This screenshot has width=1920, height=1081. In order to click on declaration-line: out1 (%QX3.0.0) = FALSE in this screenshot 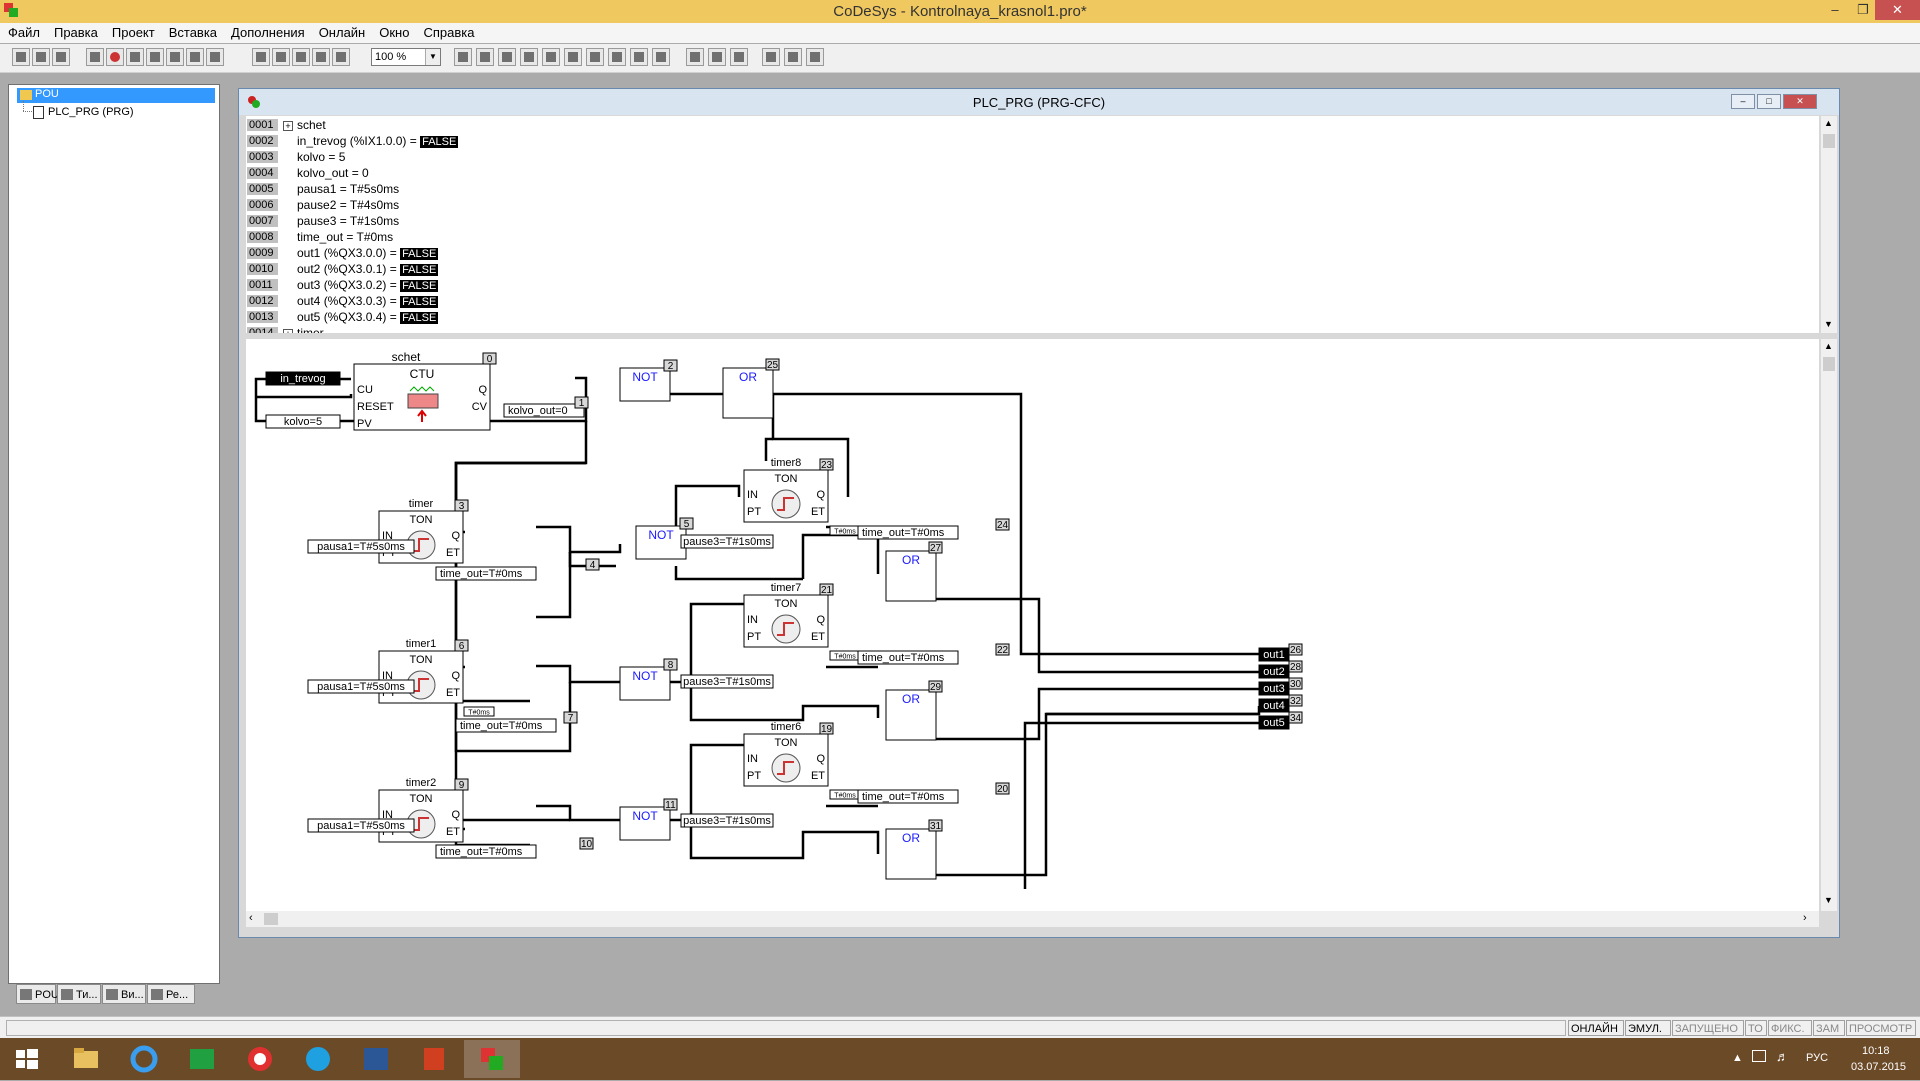, I will do `click(368, 254)`.